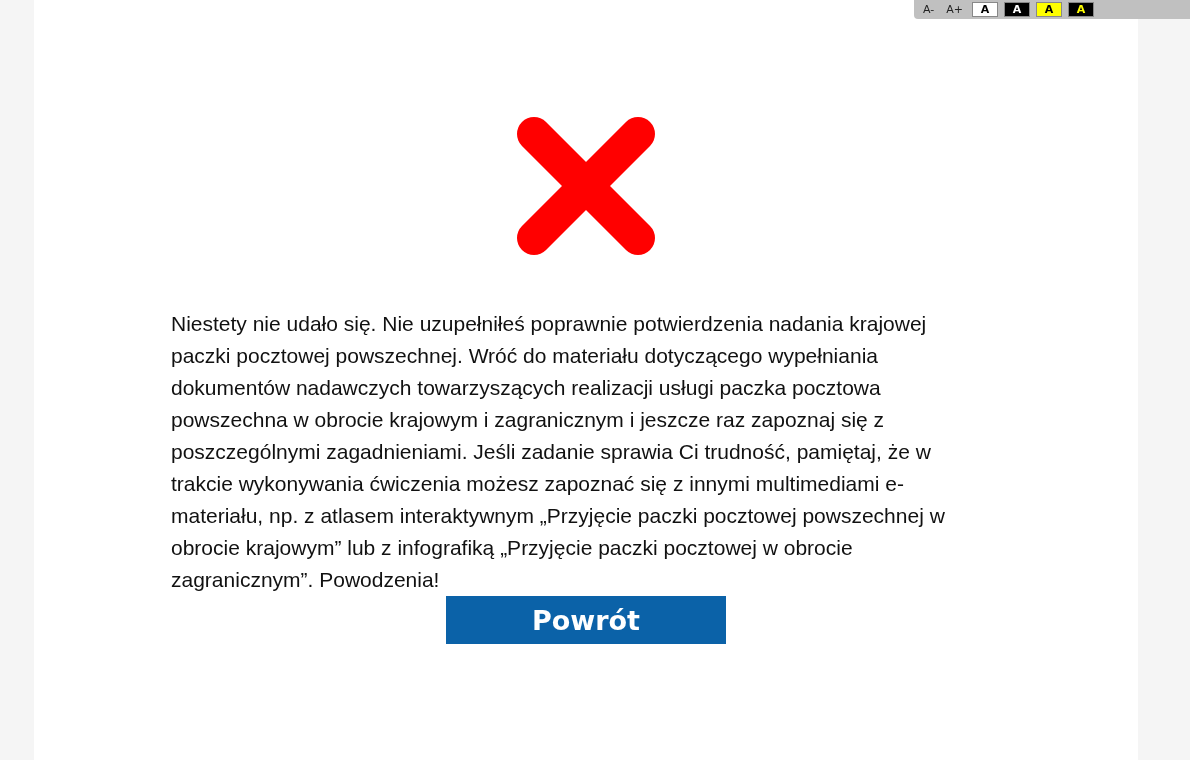 The image size is (1190, 760). I want to click on back-button: Powrót, so click(586, 620).